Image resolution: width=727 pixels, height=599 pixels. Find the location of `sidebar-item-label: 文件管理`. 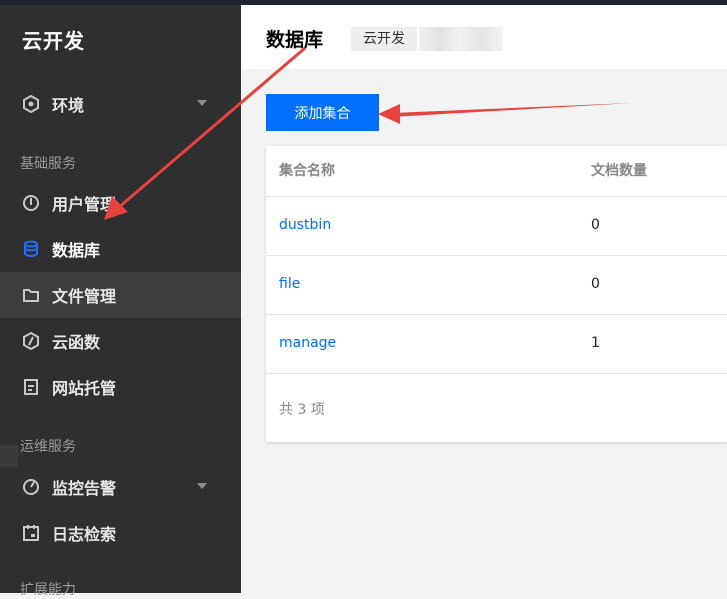

sidebar-item-label: 文件管理 is located at coordinates (84, 296).